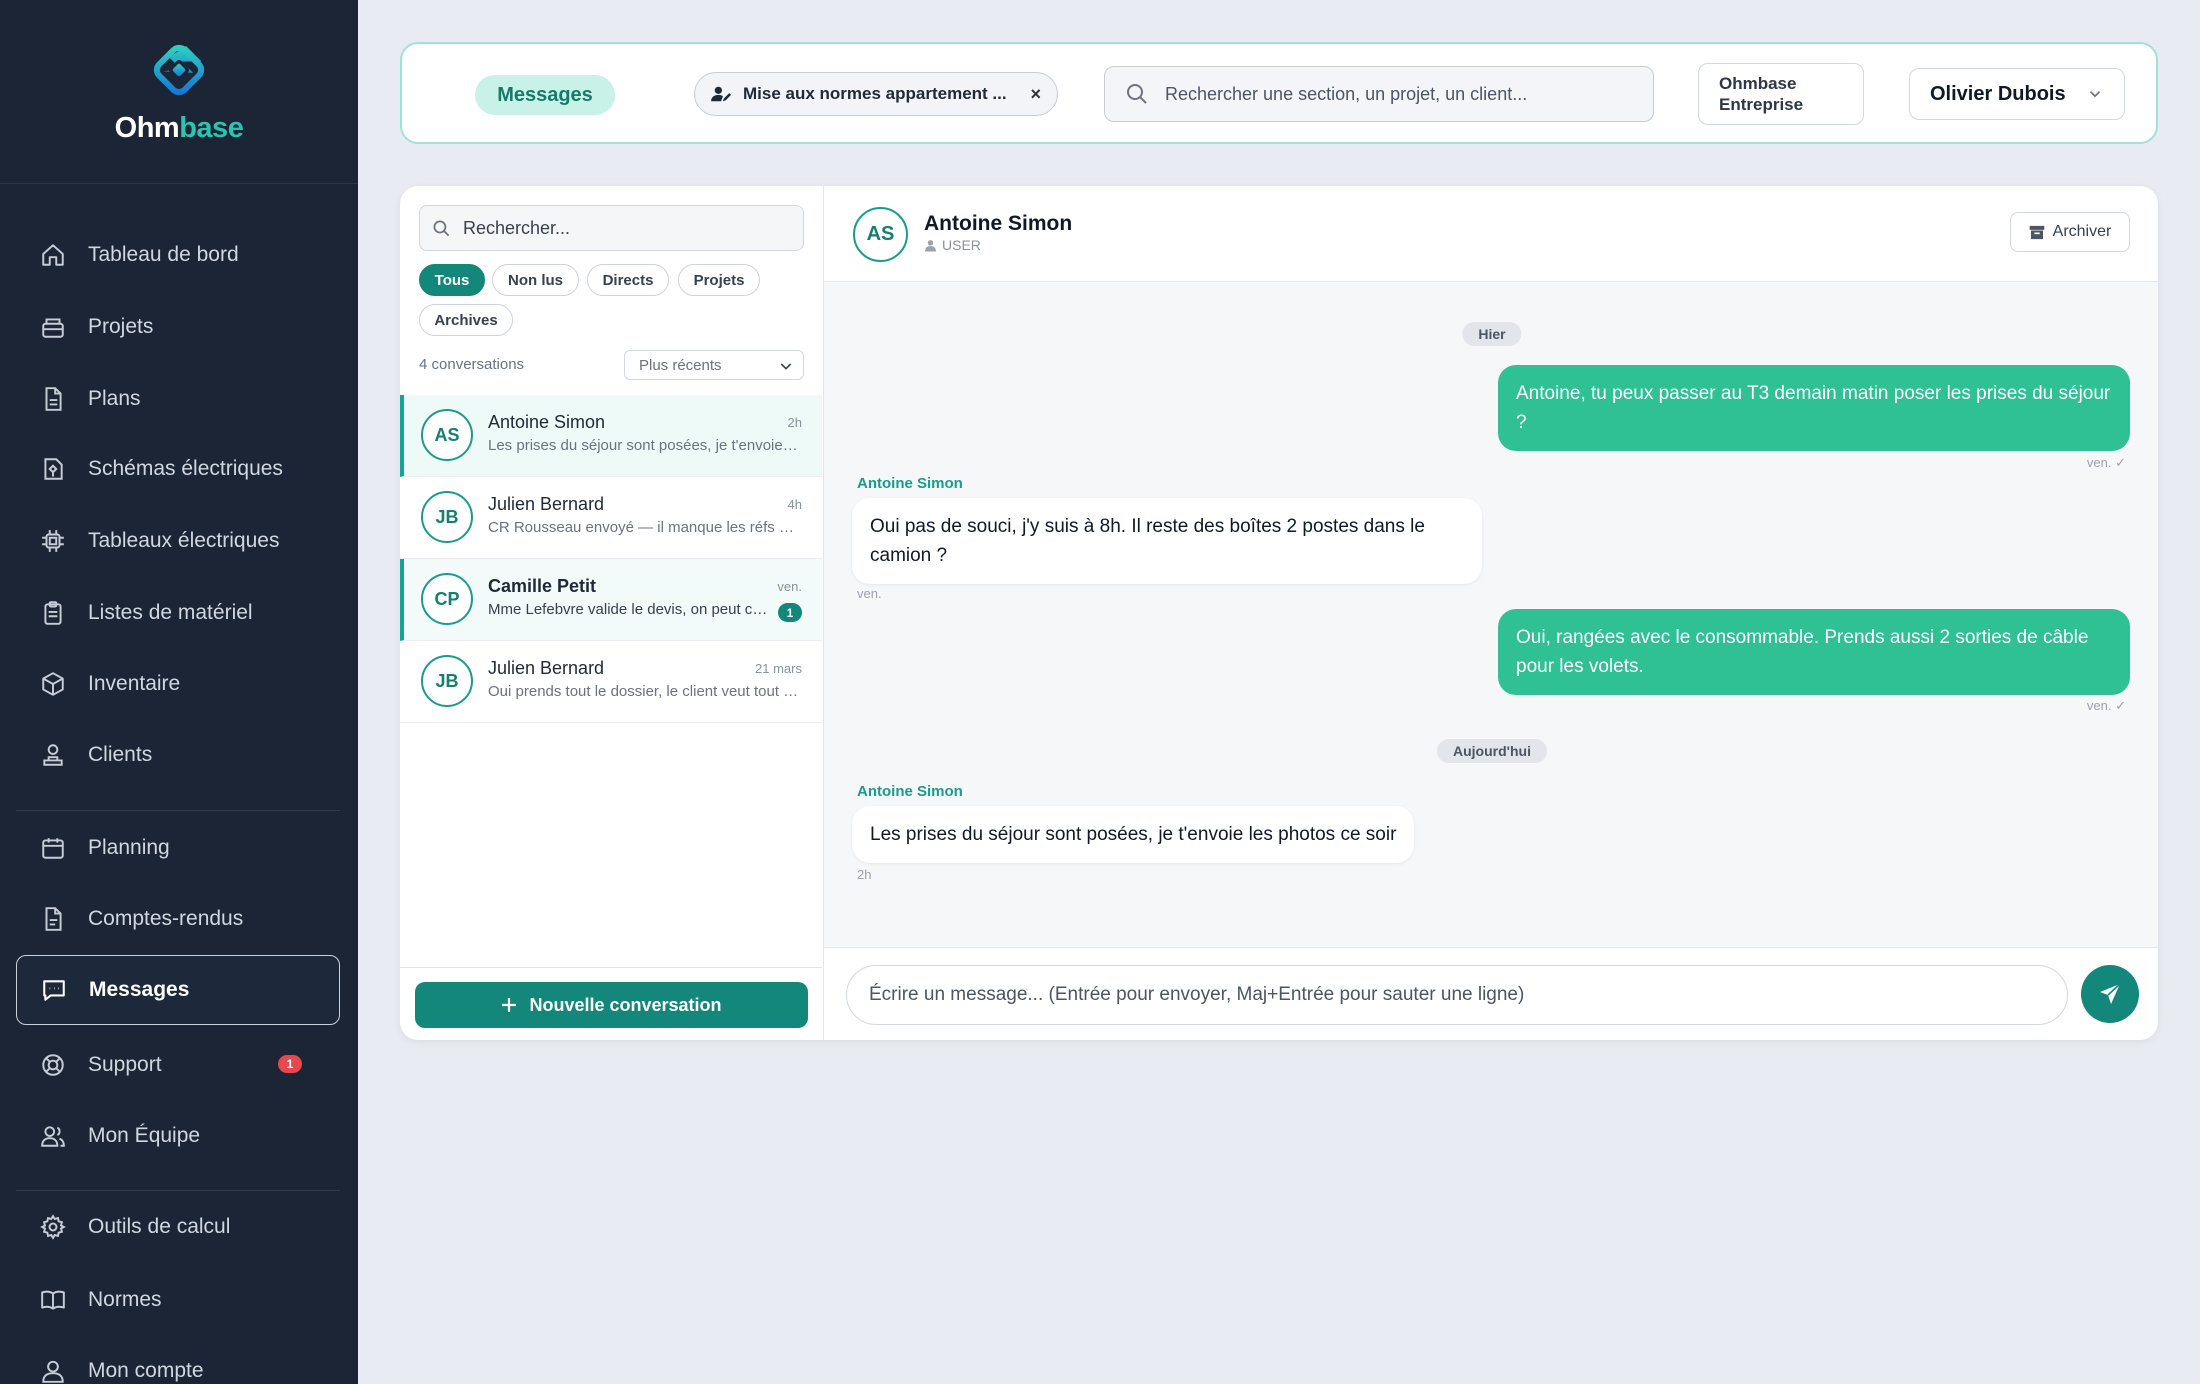  Describe the element at coordinates (178, 1136) in the screenshot. I see `sidebar-item-mon-equipe: Mon Équipe` at that location.